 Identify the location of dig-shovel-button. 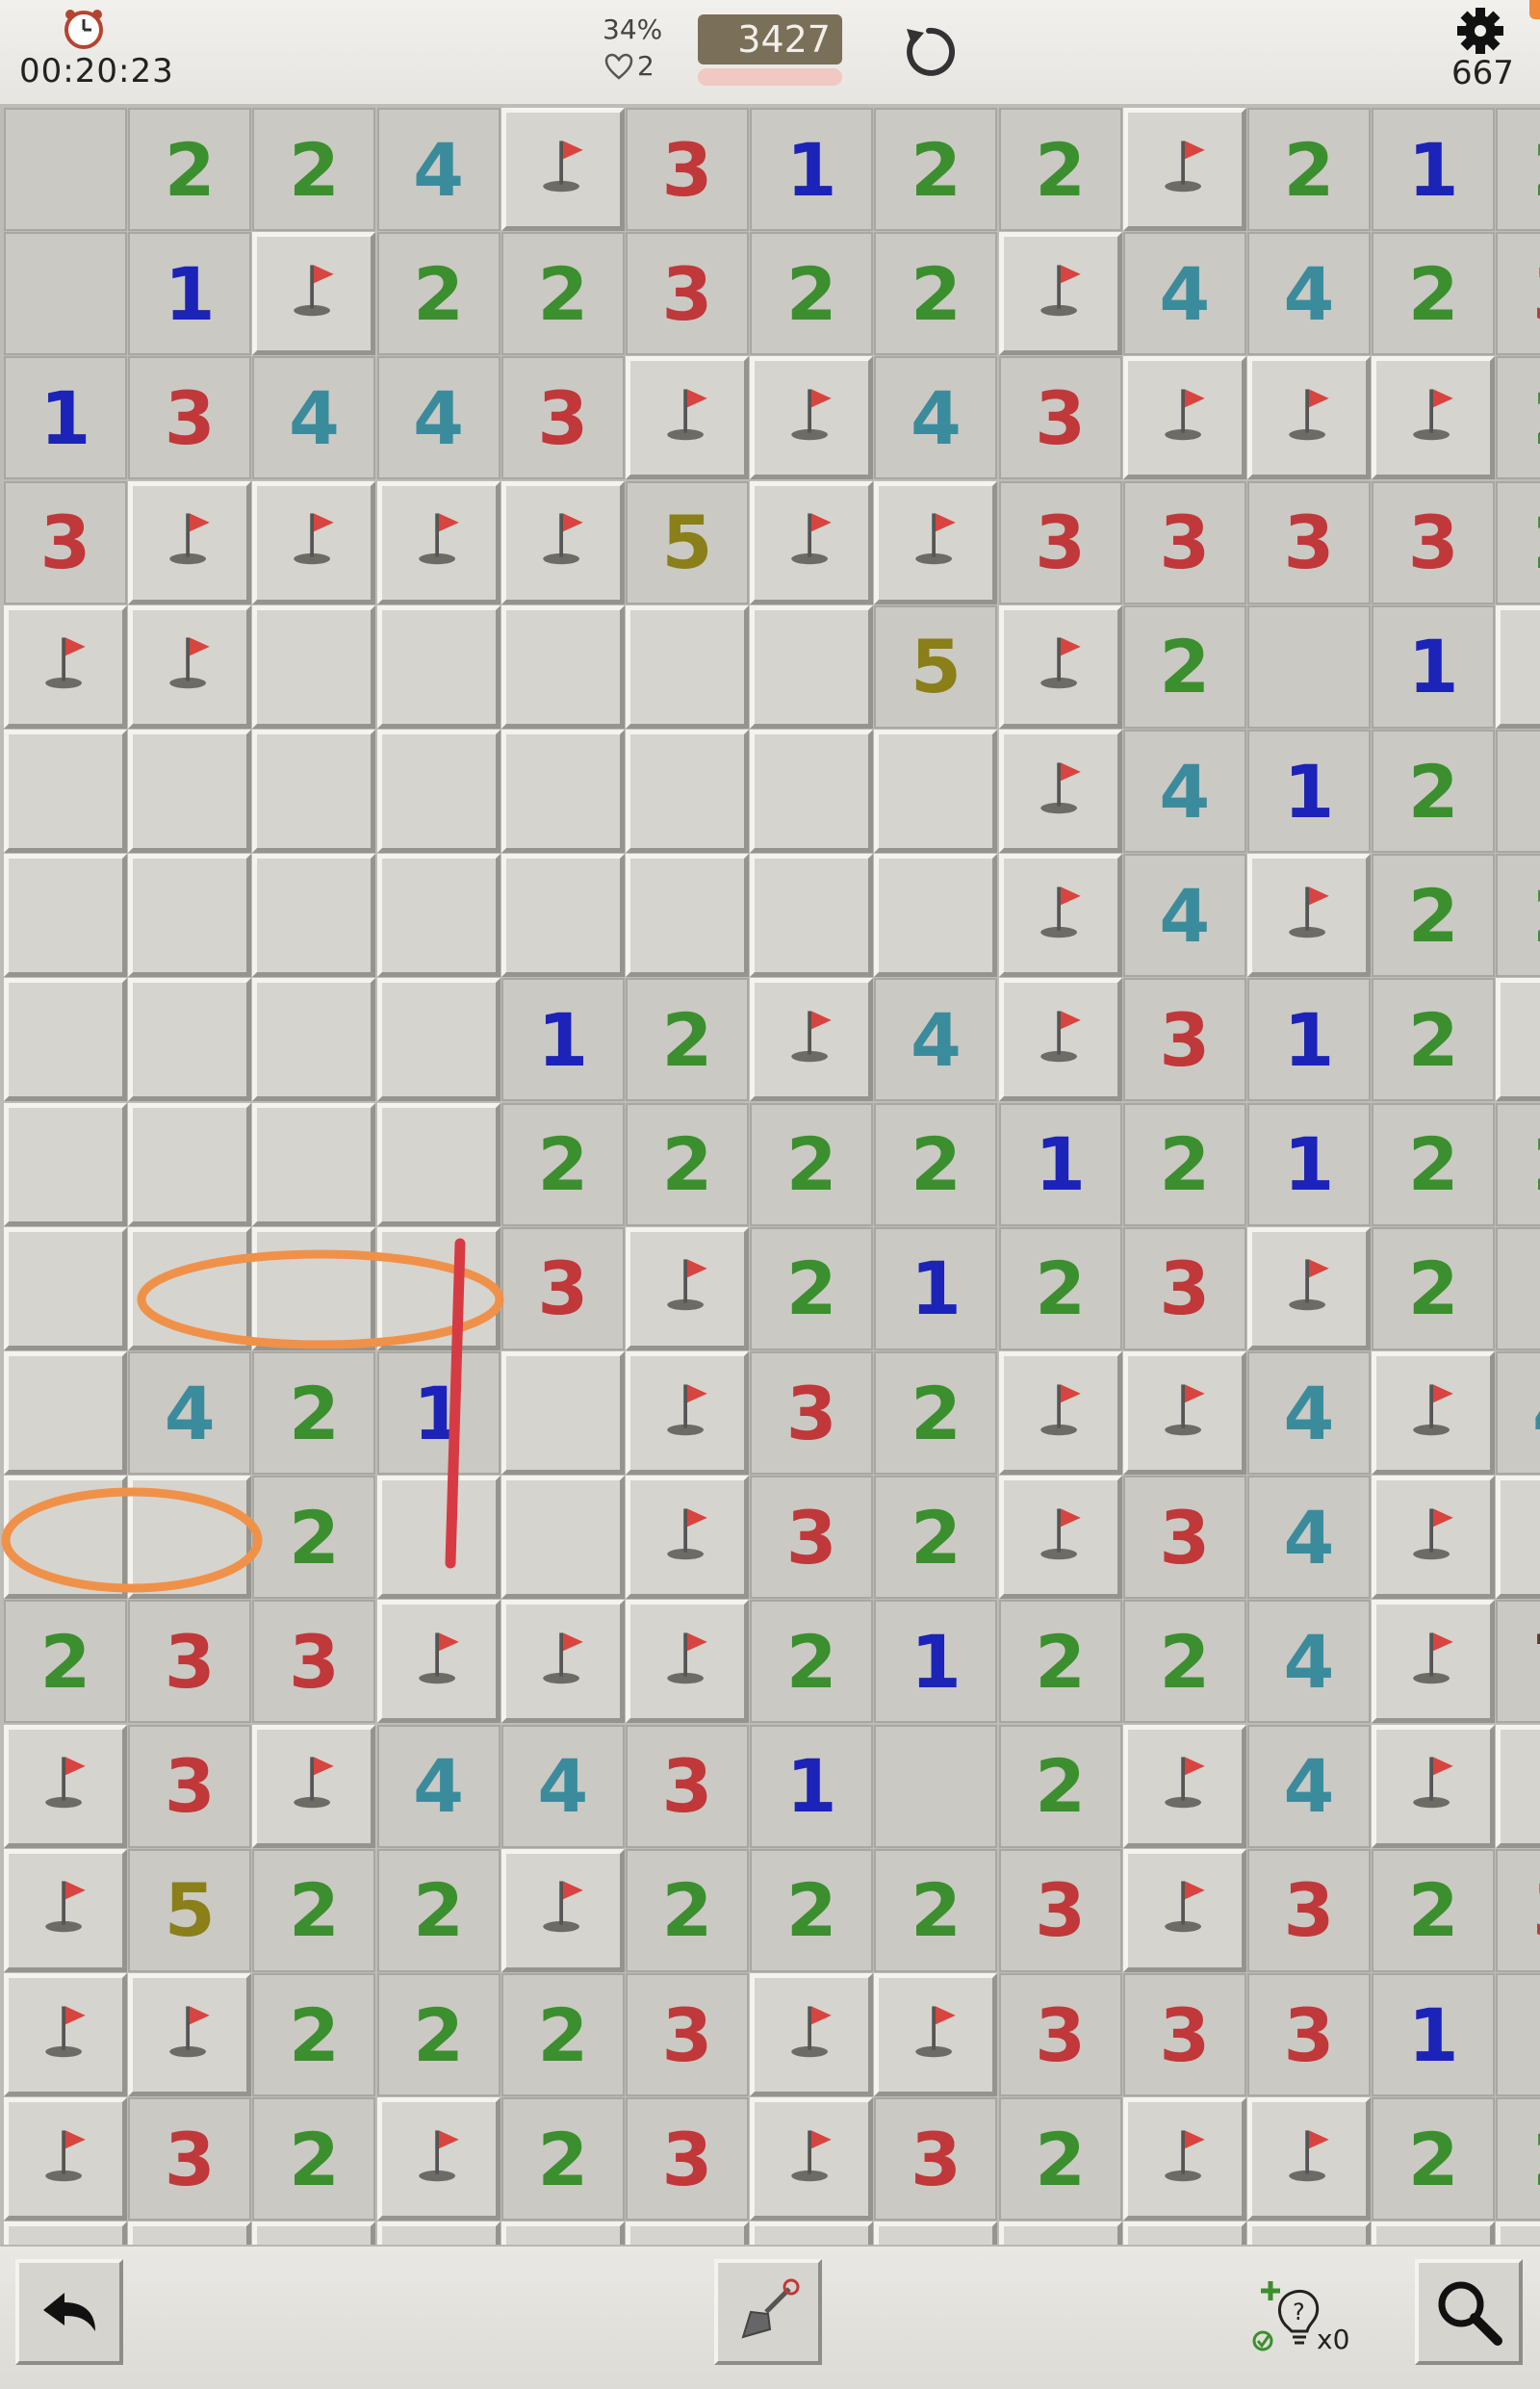
(768, 2312).